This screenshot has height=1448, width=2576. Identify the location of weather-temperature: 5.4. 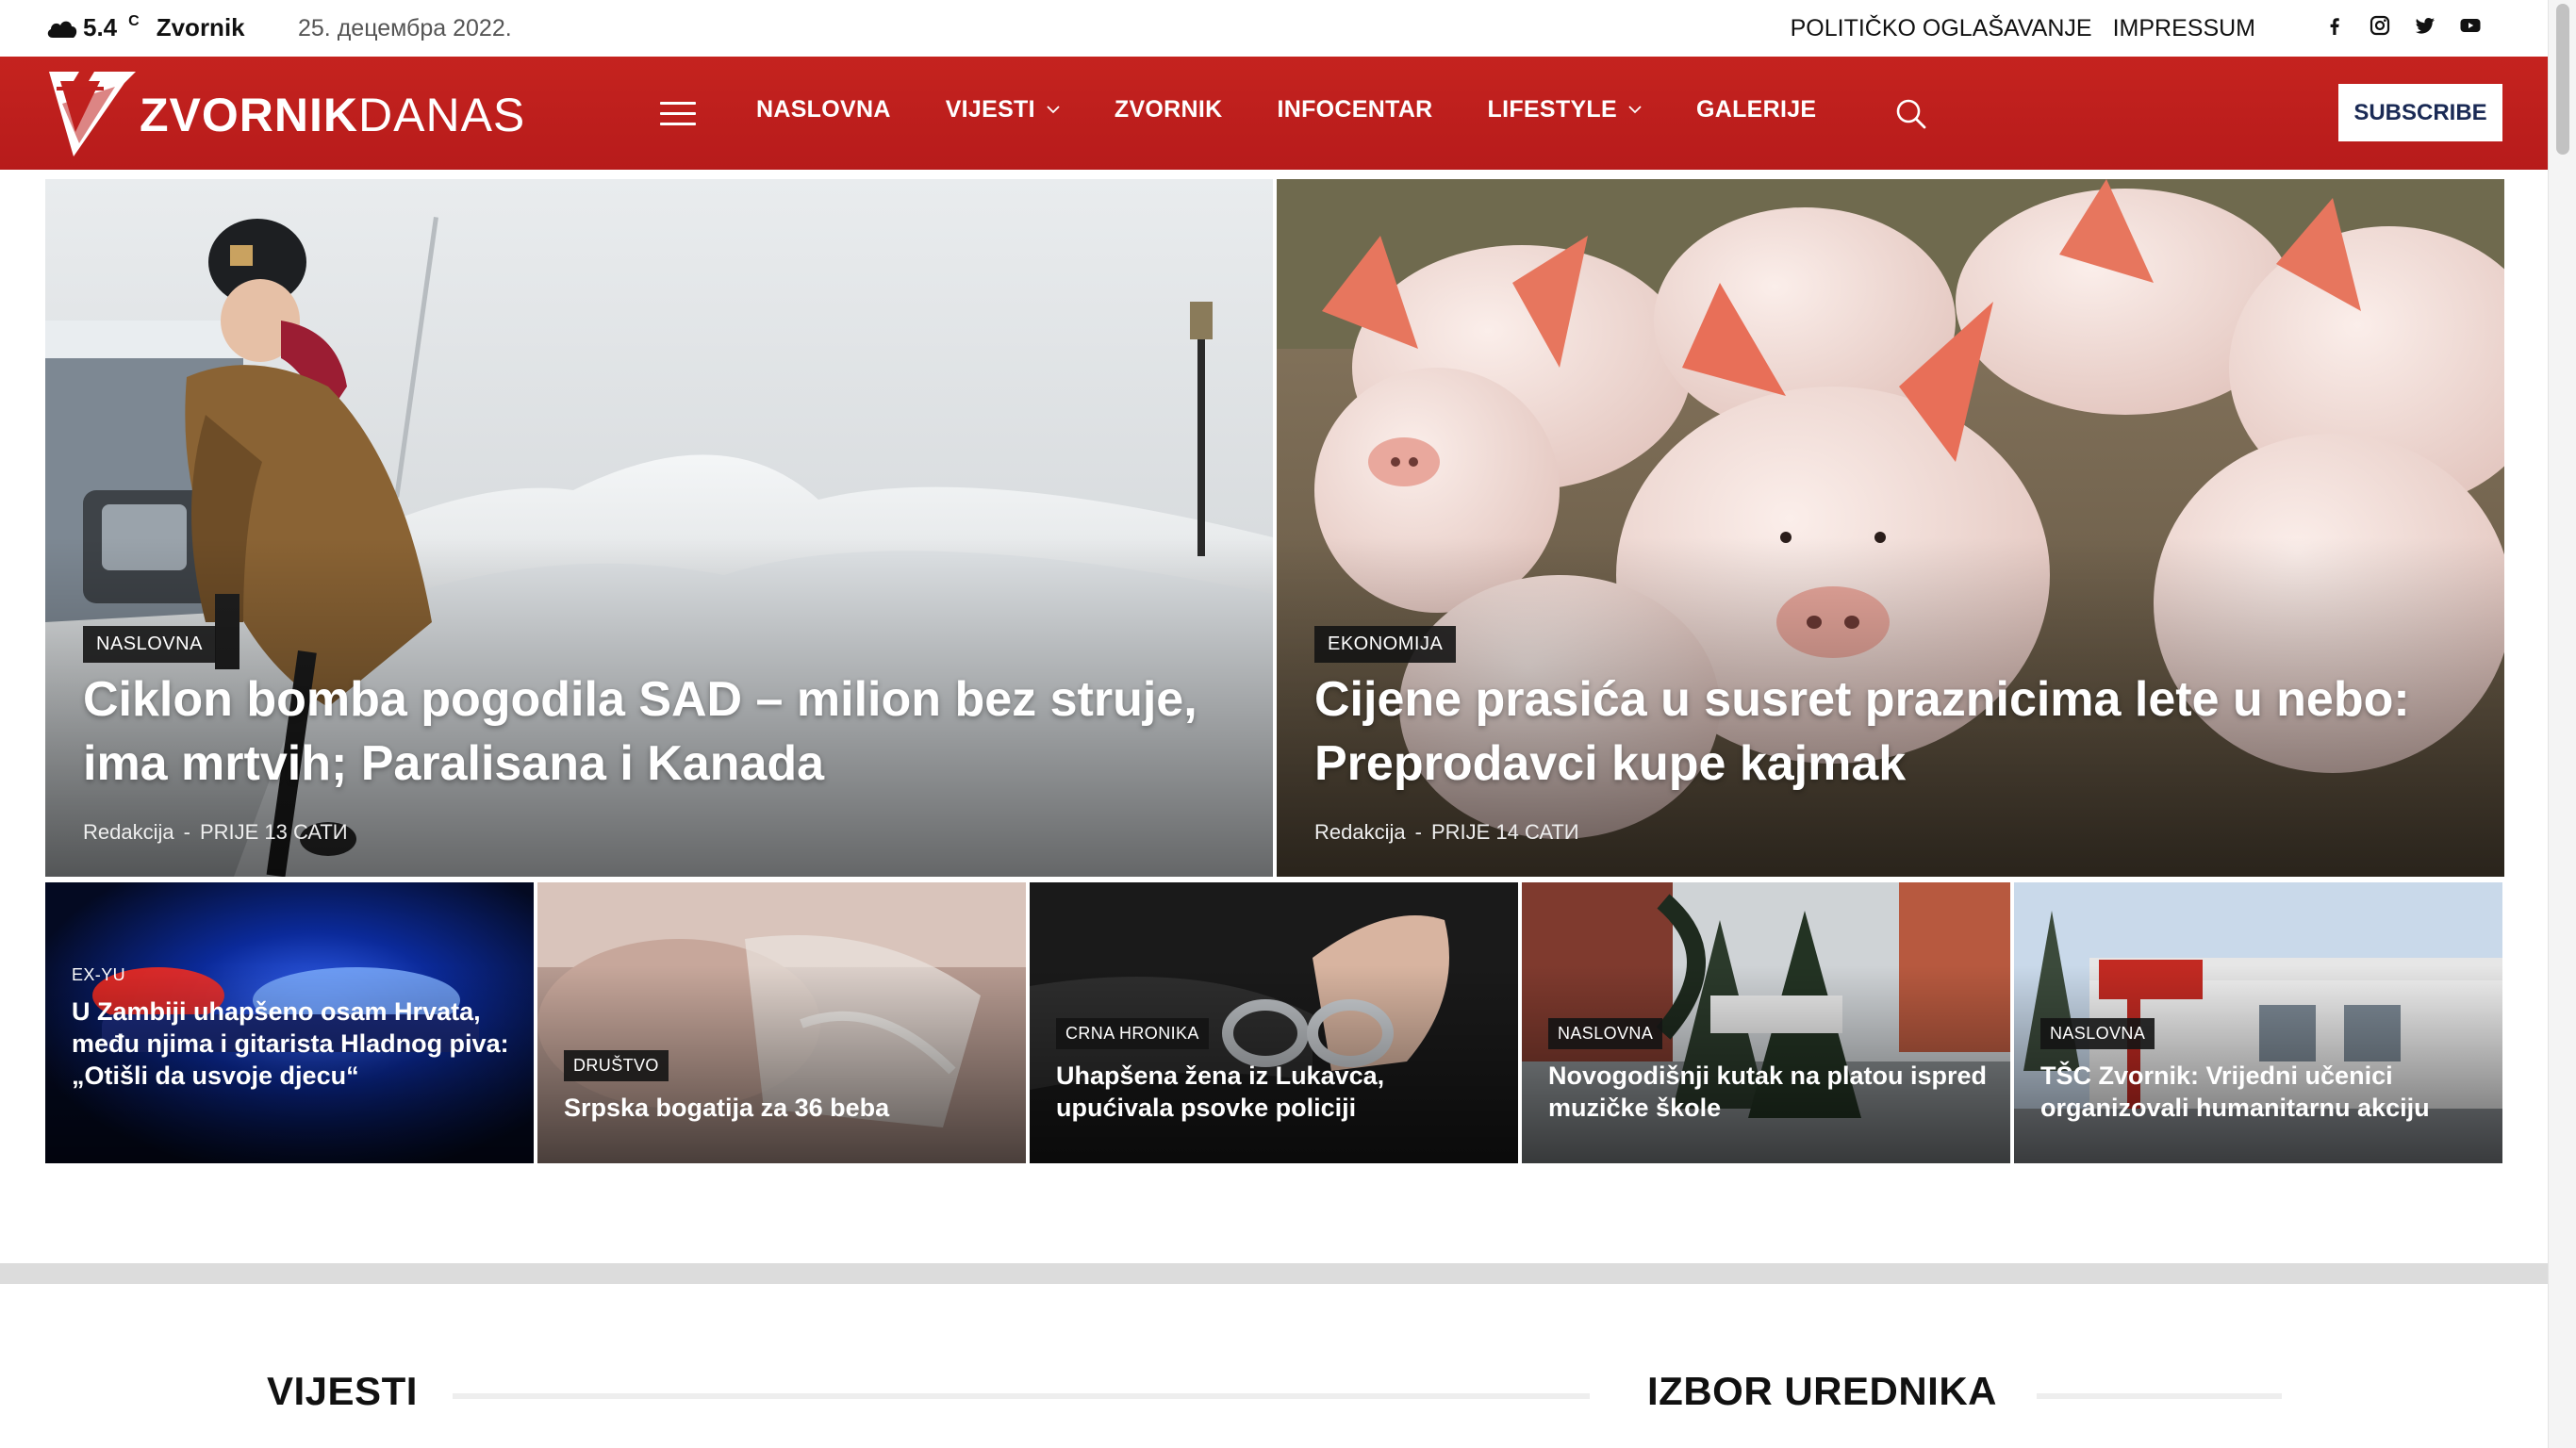
(100, 27).